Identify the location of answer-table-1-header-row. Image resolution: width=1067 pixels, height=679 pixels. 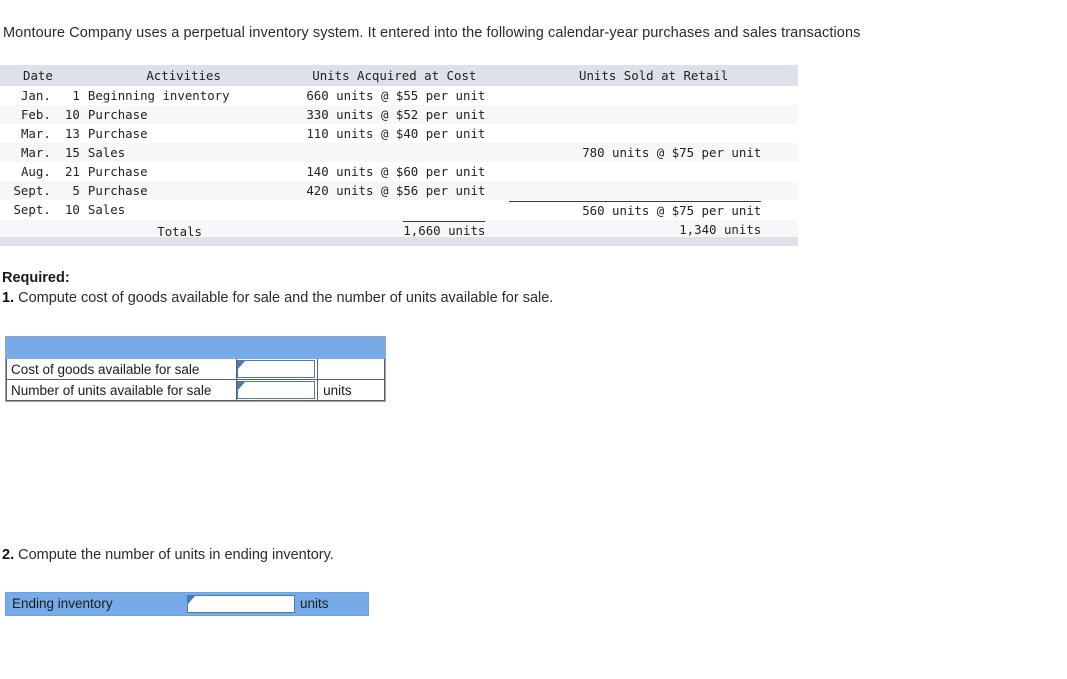
(195, 348).